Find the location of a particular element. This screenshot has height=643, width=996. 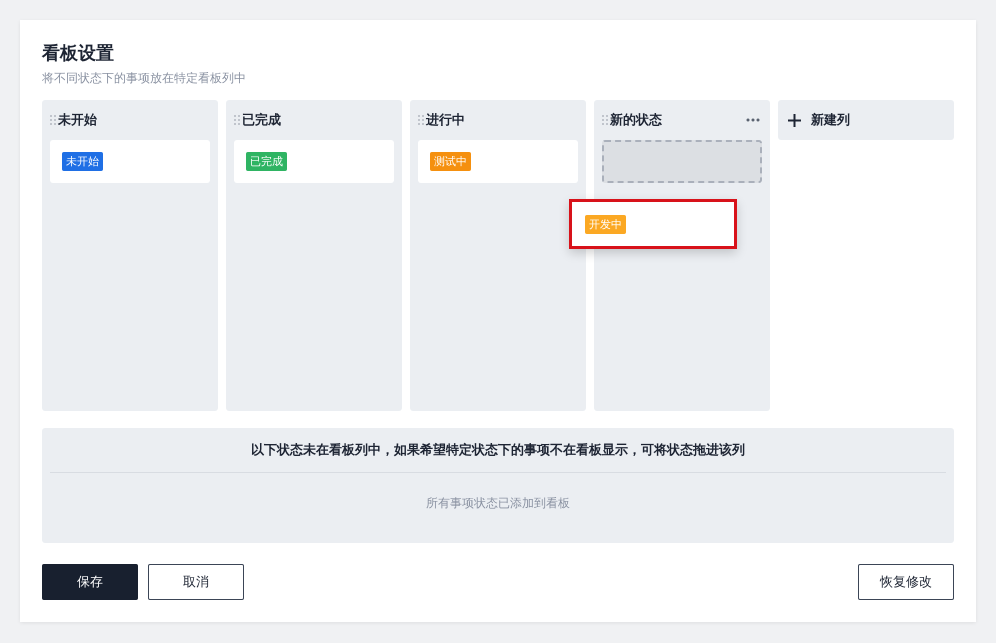

status-tag: 开发中 is located at coordinates (605, 224).